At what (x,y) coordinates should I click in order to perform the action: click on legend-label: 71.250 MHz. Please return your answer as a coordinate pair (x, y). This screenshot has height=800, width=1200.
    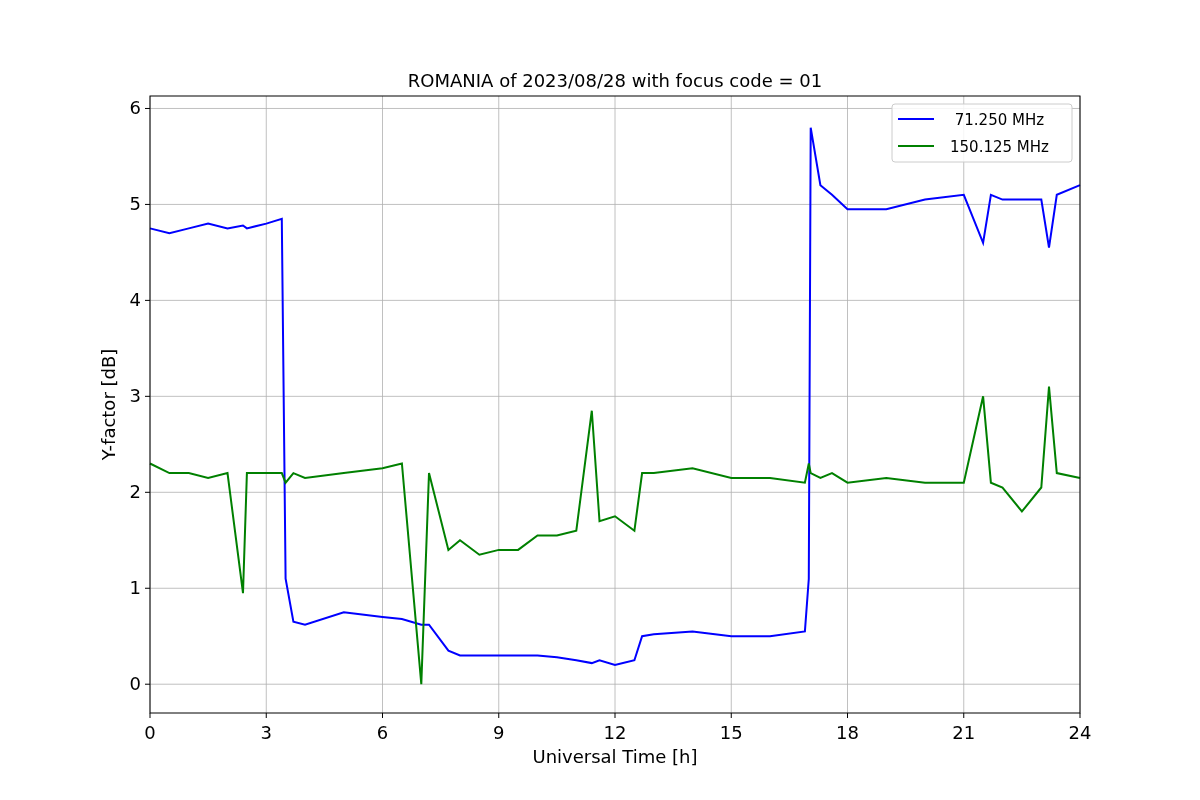
    Looking at the image, I should click on (999, 120).